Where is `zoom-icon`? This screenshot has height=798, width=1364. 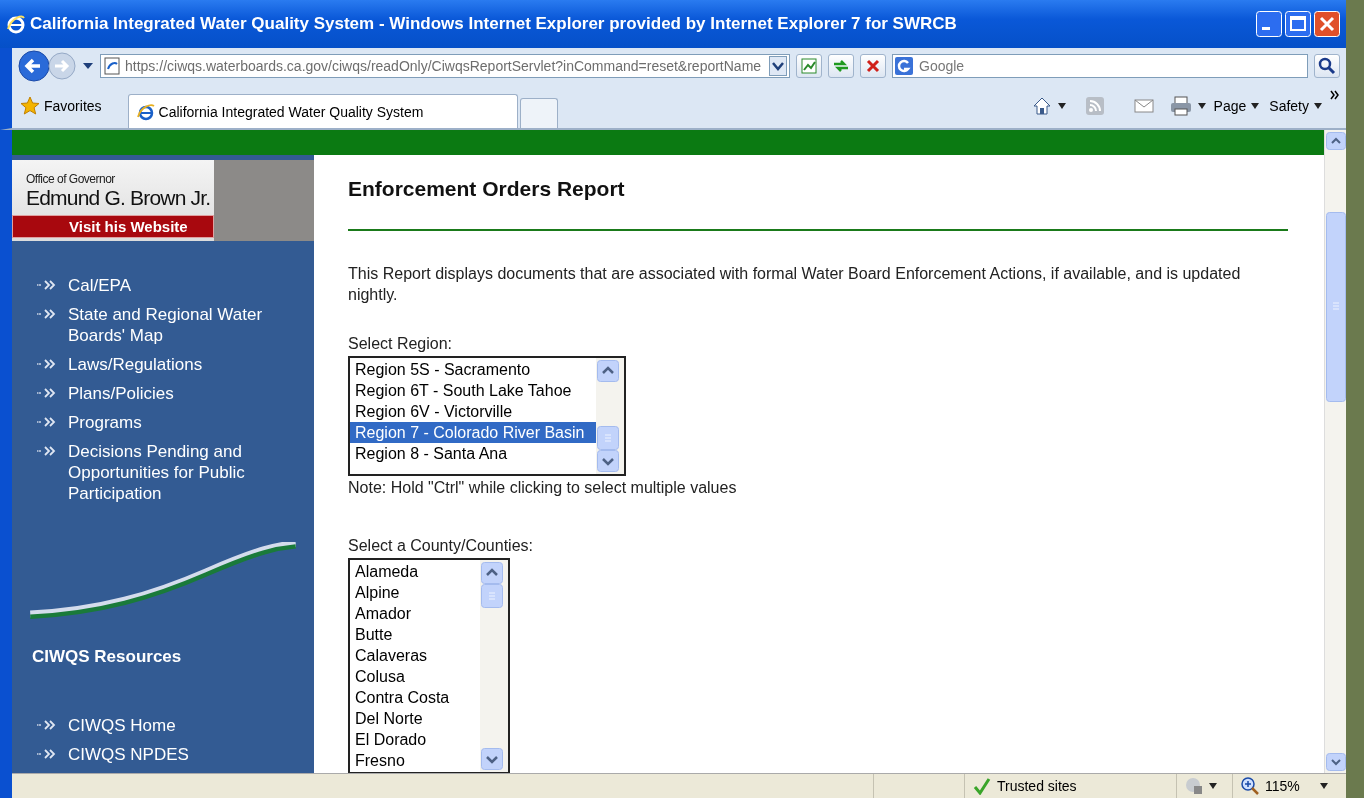
zoom-icon is located at coordinates (1250, 786).